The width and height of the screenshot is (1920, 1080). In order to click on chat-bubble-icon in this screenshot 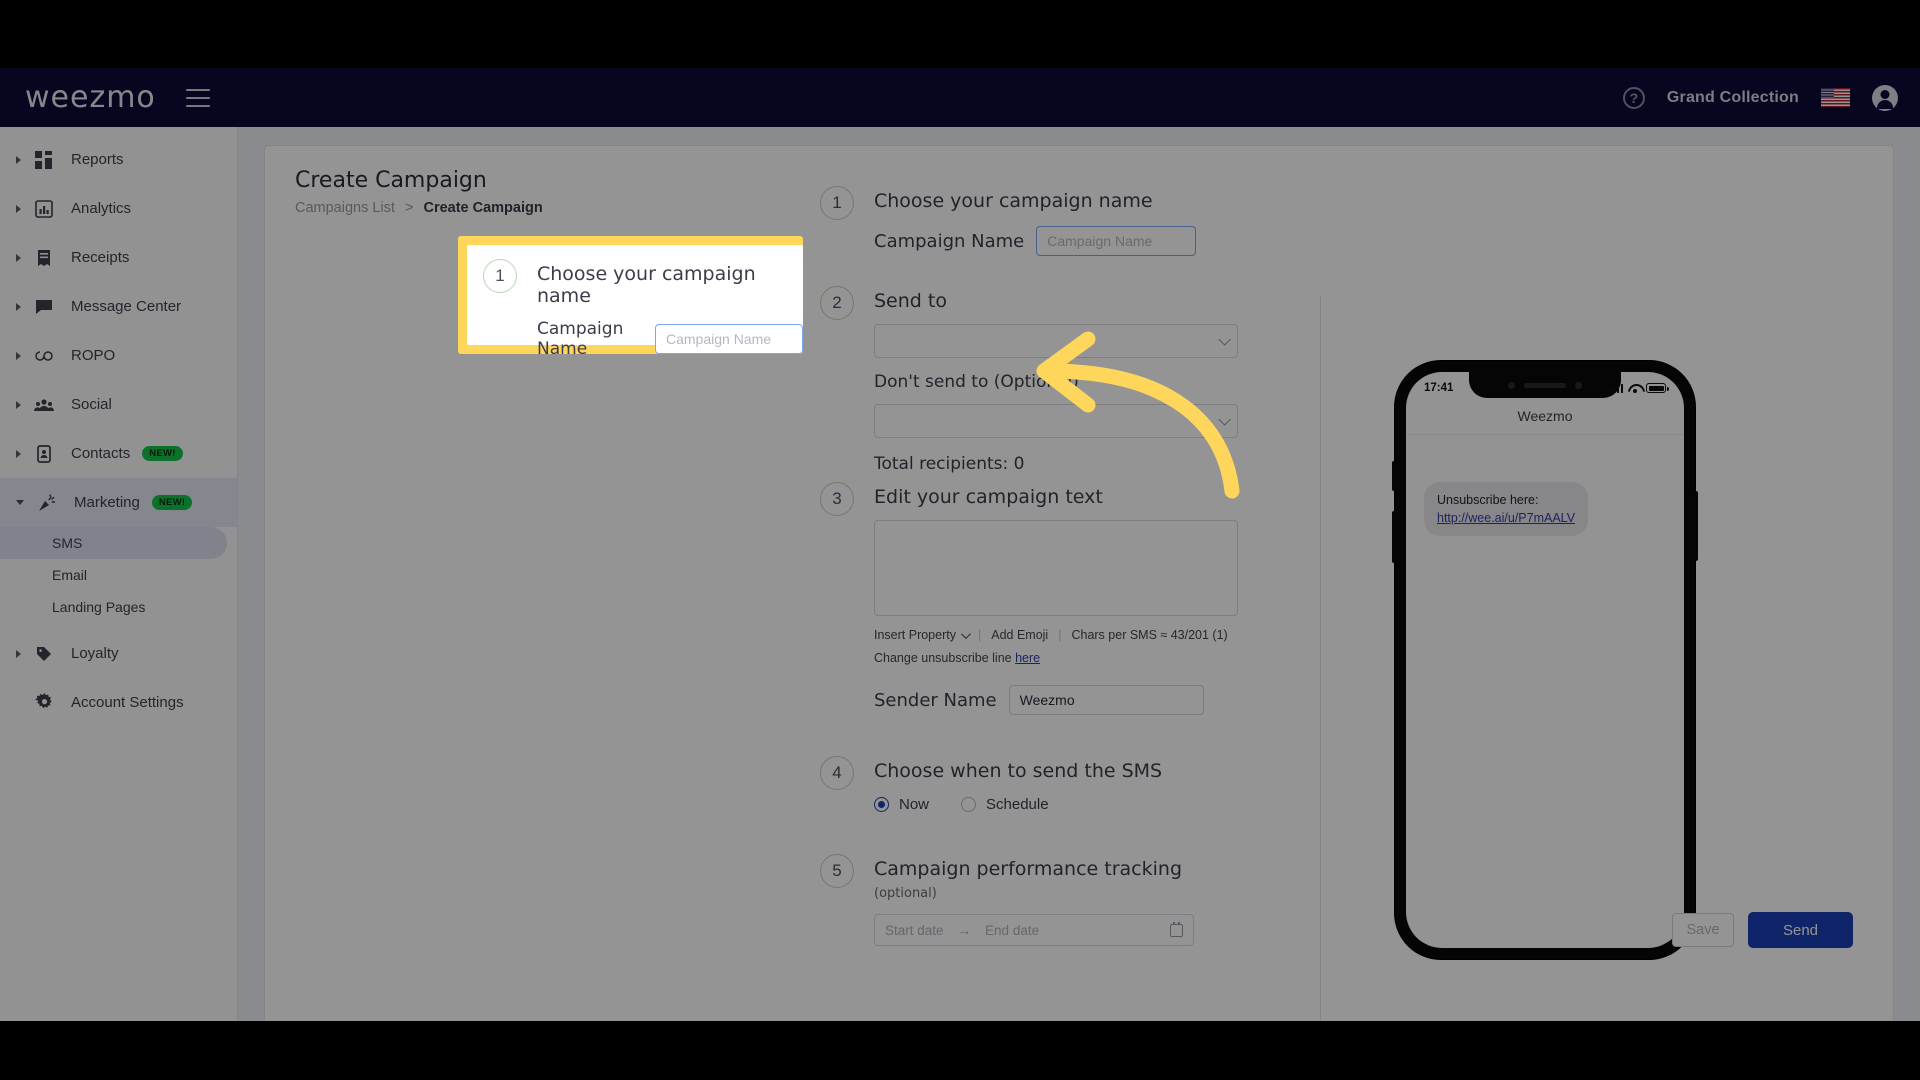, I will do `click(44, 307)`.